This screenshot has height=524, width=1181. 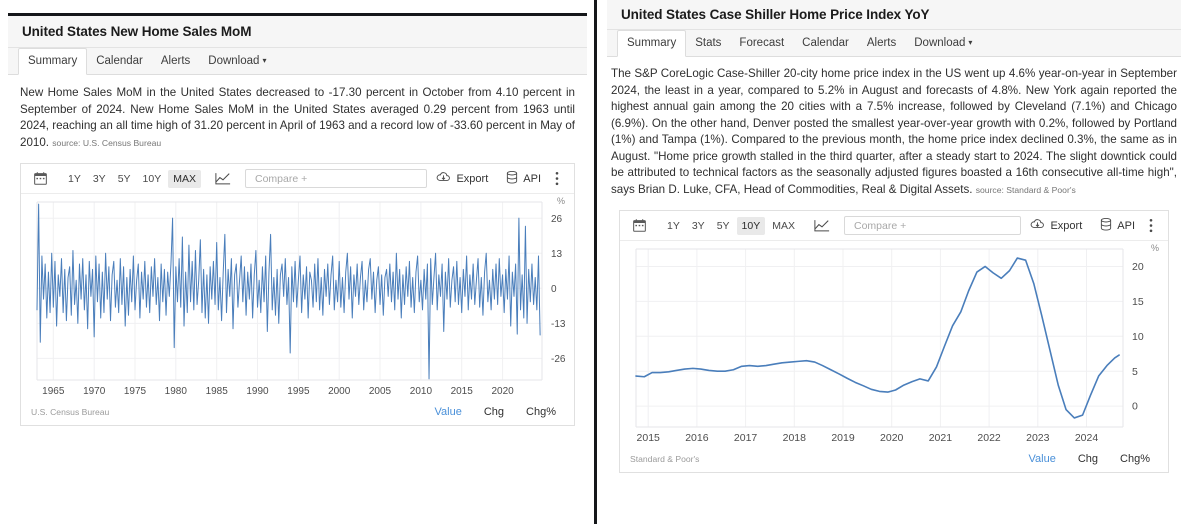 What do you see at coordinates (107, 142) in the screenshot?
I see `source-note: source: U.S. Census Bureau` at bounding box center [107, 142].